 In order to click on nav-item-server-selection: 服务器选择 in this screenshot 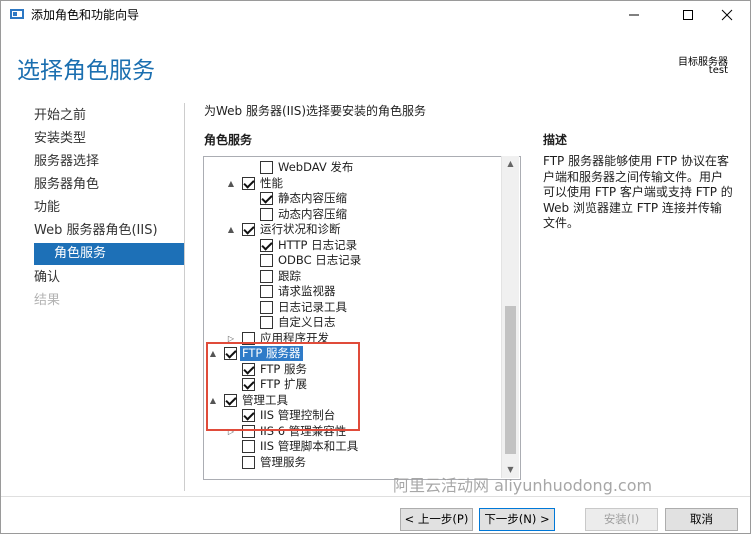, I will do `click(109, 162)`.